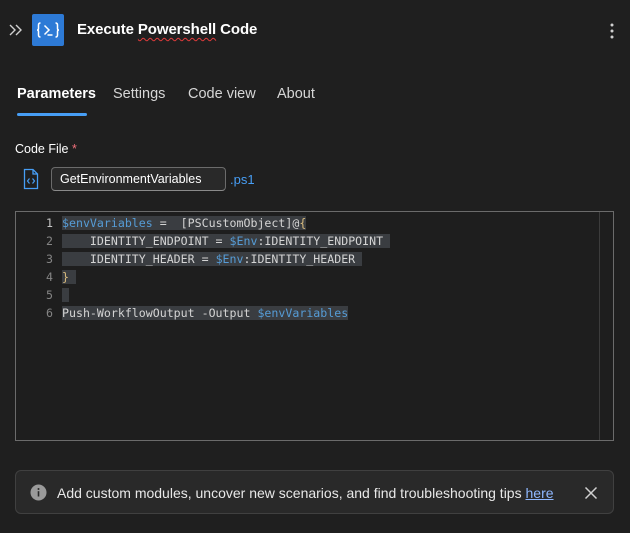  I want to click on tab-about: About, so click(296, 94).